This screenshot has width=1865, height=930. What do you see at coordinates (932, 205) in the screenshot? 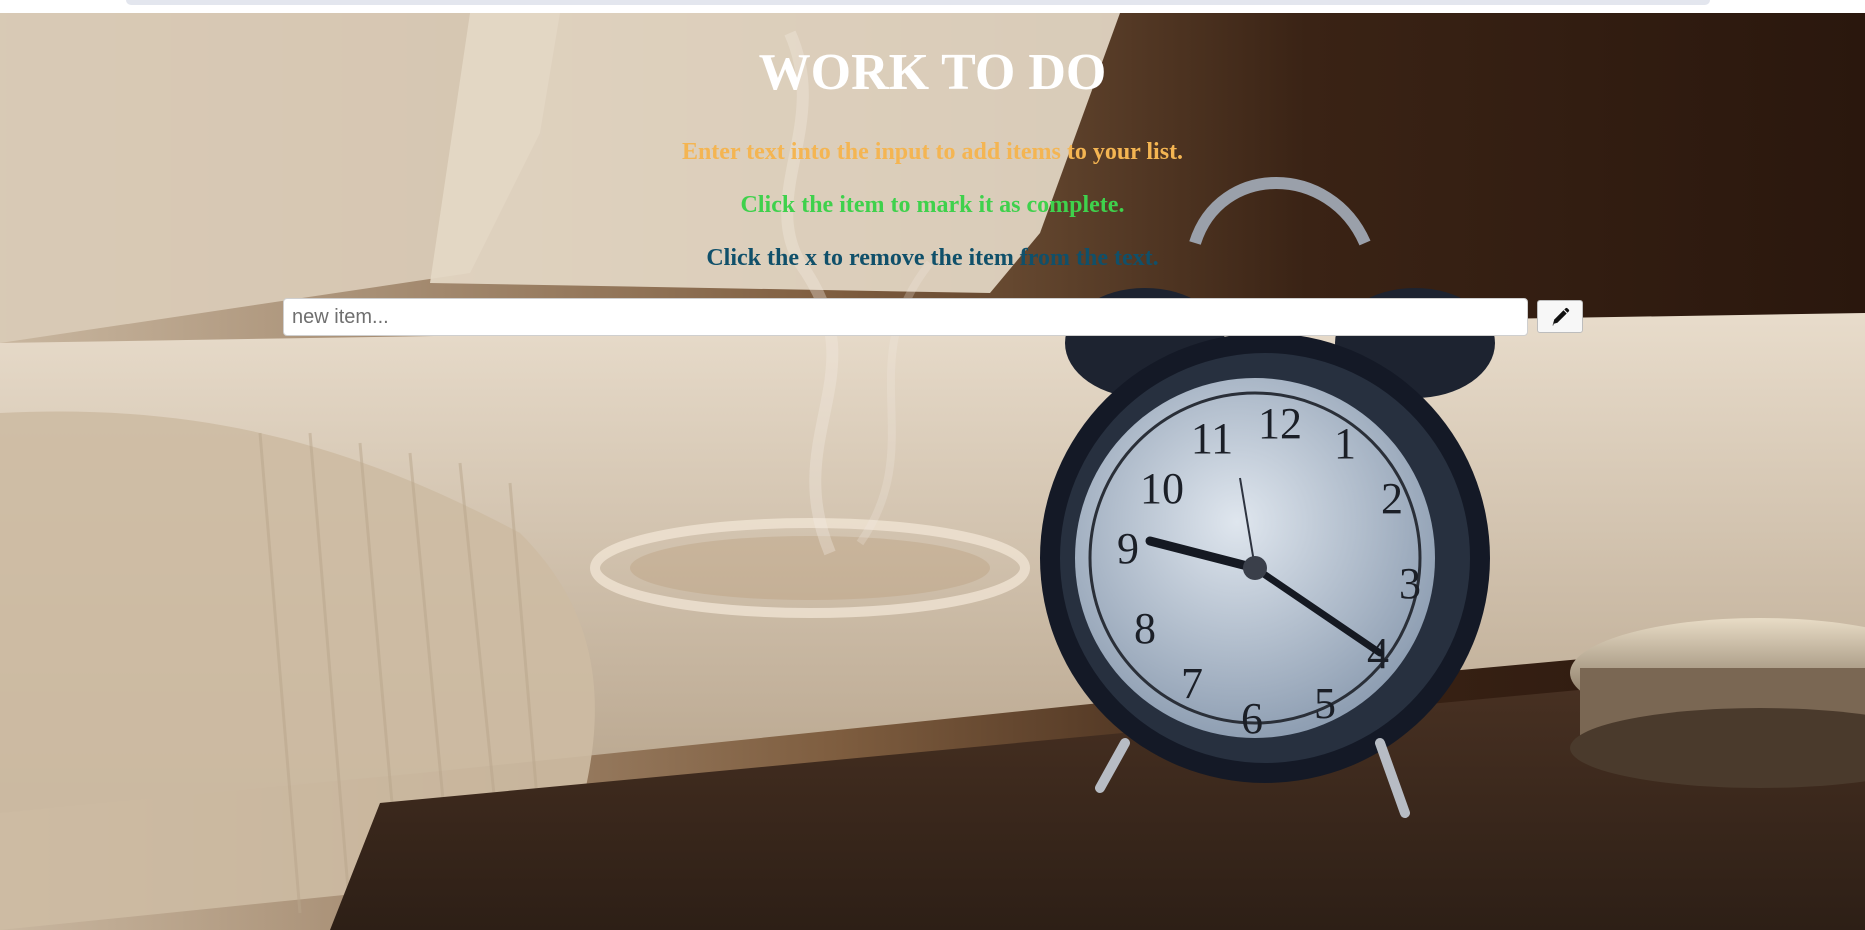
I see `instruction-mark-complete: Click the item to mark it as complete.` at bounding box center [932, 205].